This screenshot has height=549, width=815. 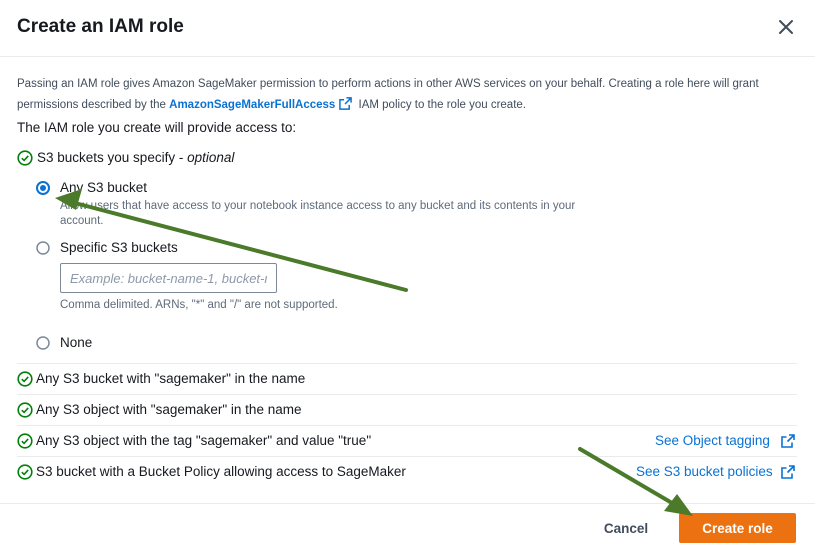 I want to click on cancel-button: Cancel, so click(x=626, y=528).